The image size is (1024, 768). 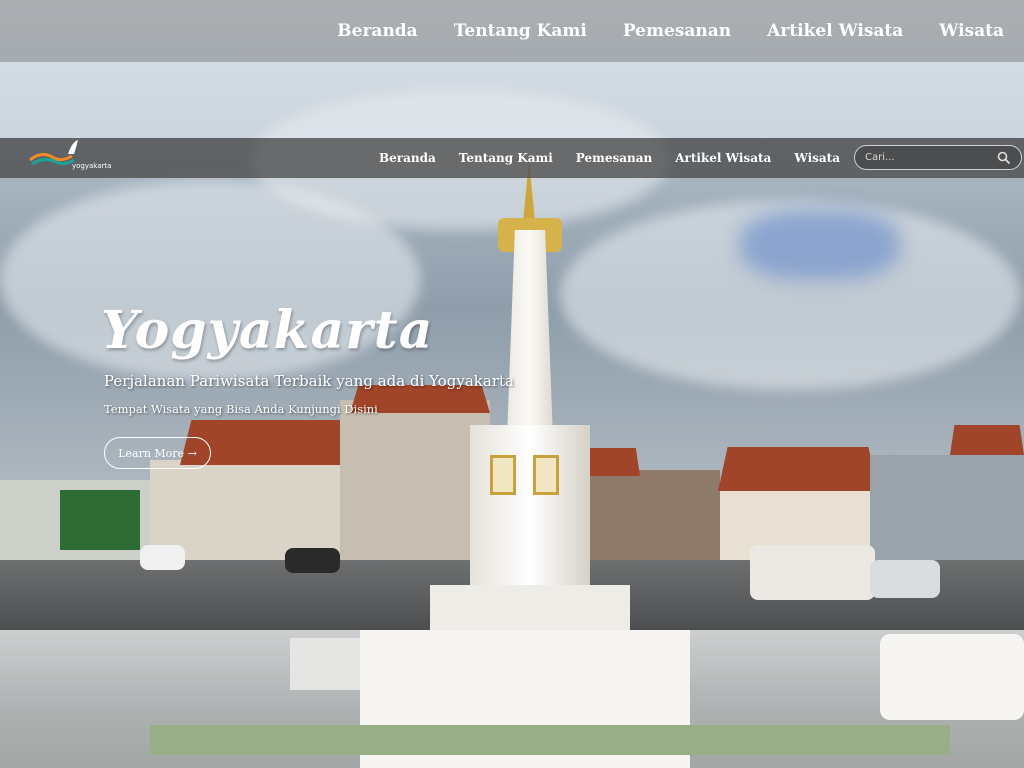 What do you see at coordinates (1004, 158) in the screenshot?
I see `search-icon` at bounding box center [1004, 158].